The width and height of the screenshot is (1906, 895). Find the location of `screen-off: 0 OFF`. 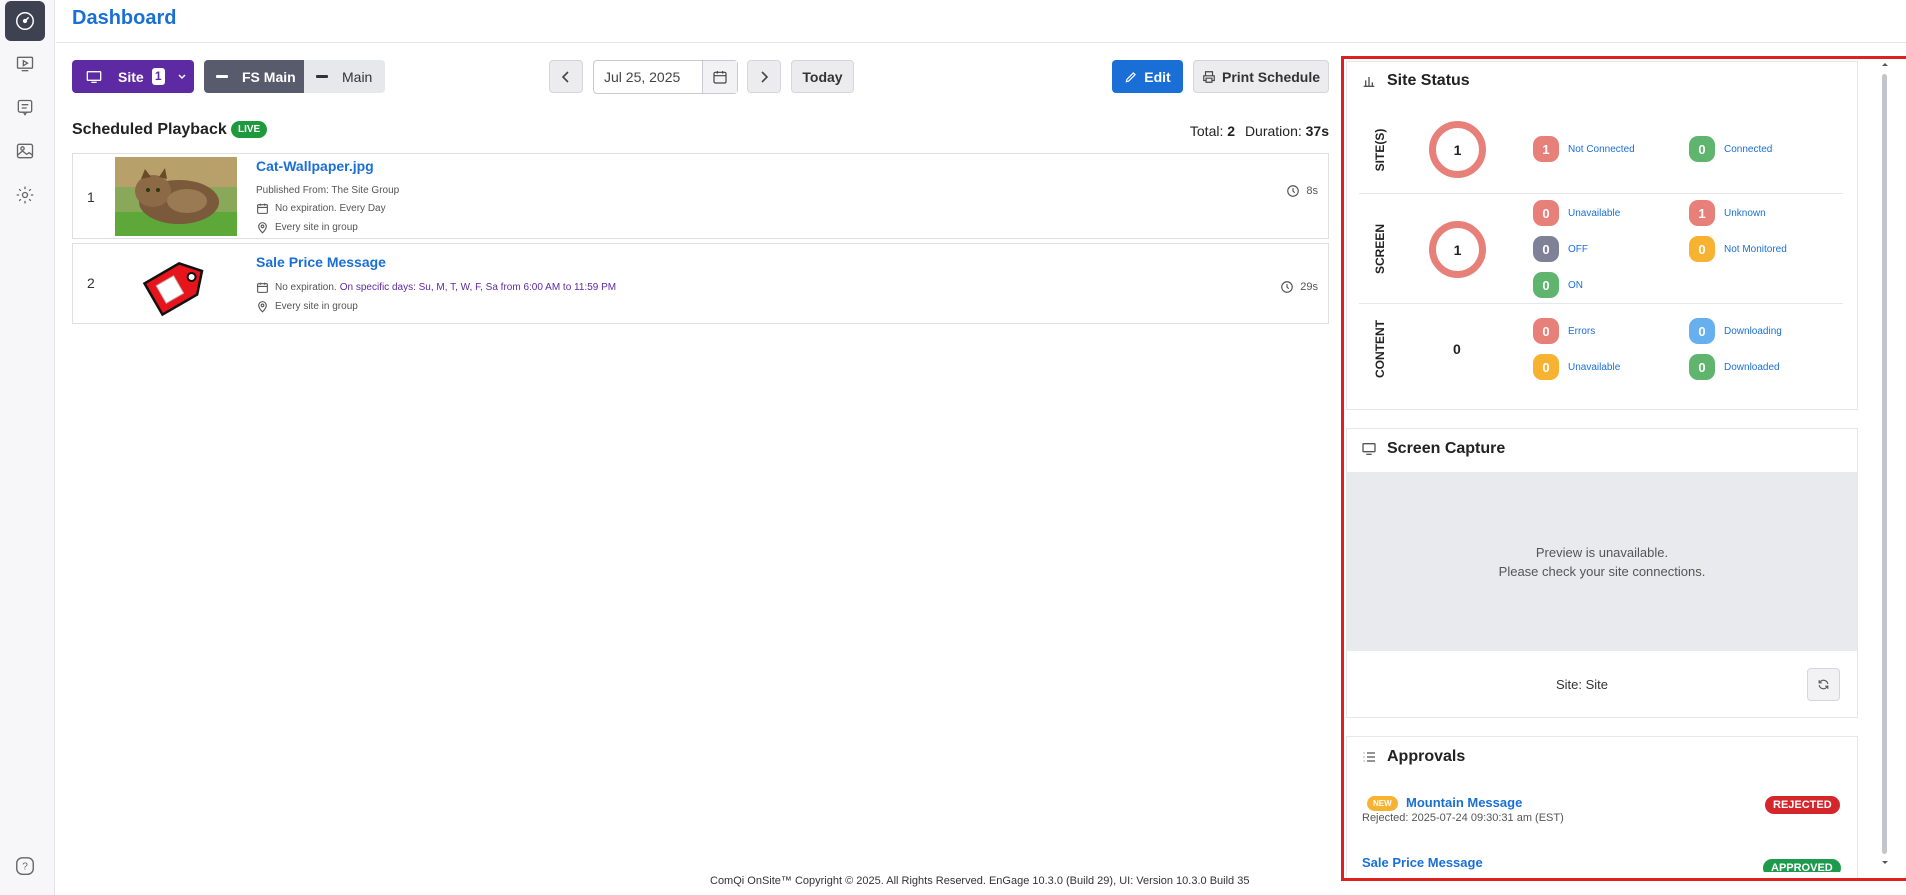

screen-off: 0 OFF is located at coordinates (1560, 249).